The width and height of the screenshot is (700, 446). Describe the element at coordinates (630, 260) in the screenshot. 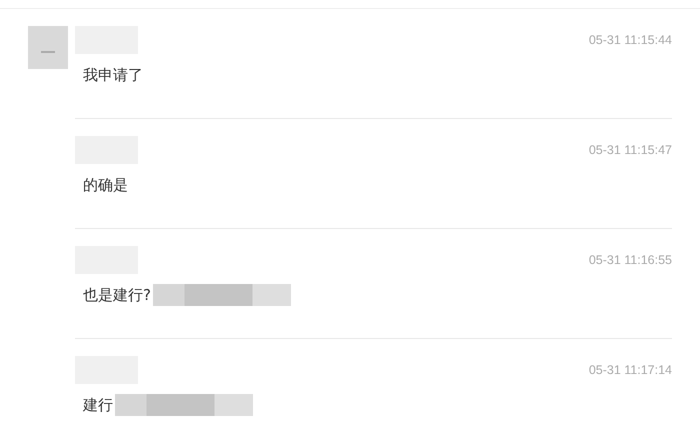

I see `comment-time: 05-31 11:16:55` at that location.